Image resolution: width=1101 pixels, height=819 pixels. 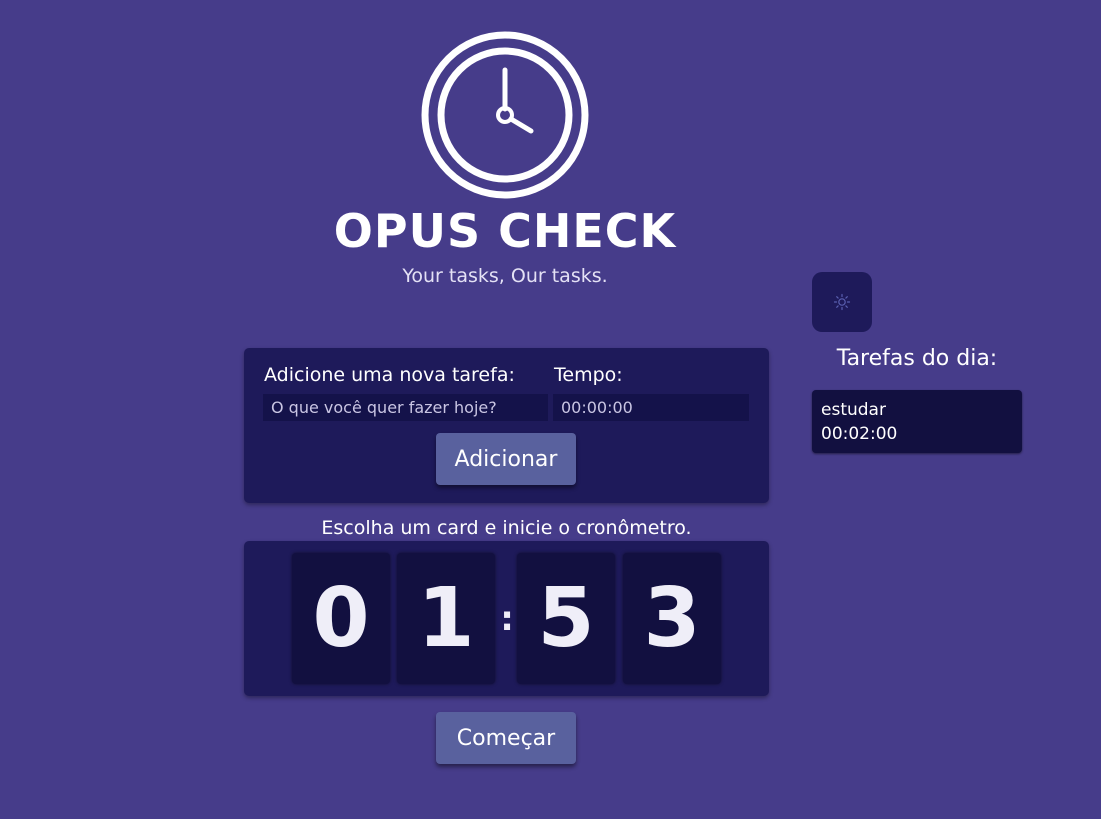 I want to click on timer-digit: 0, so click(x=341, y=618).